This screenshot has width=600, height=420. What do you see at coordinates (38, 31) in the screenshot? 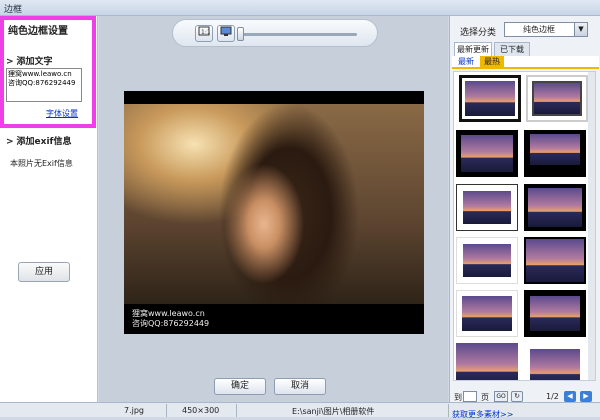
I see `panel-title: 纯色边框设置` at bounding box center [38, 31].